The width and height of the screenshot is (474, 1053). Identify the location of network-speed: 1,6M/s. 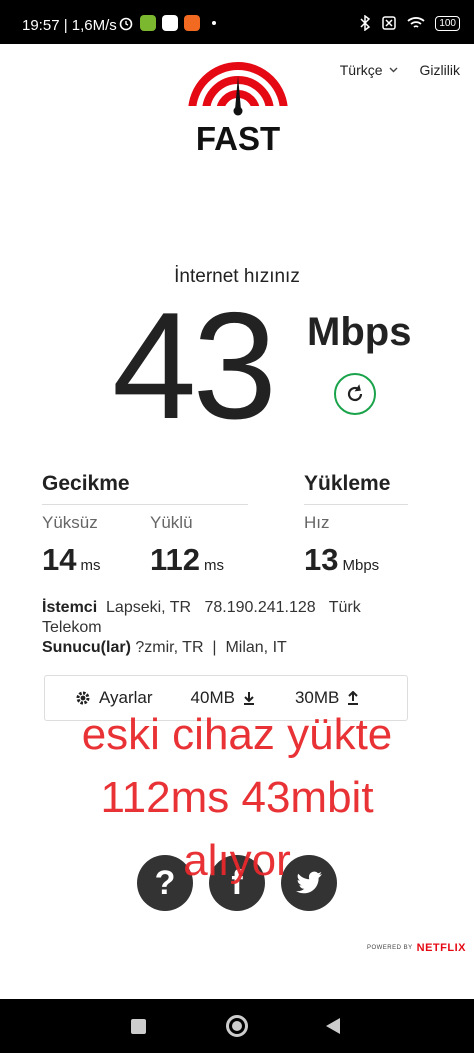
(94, 25).